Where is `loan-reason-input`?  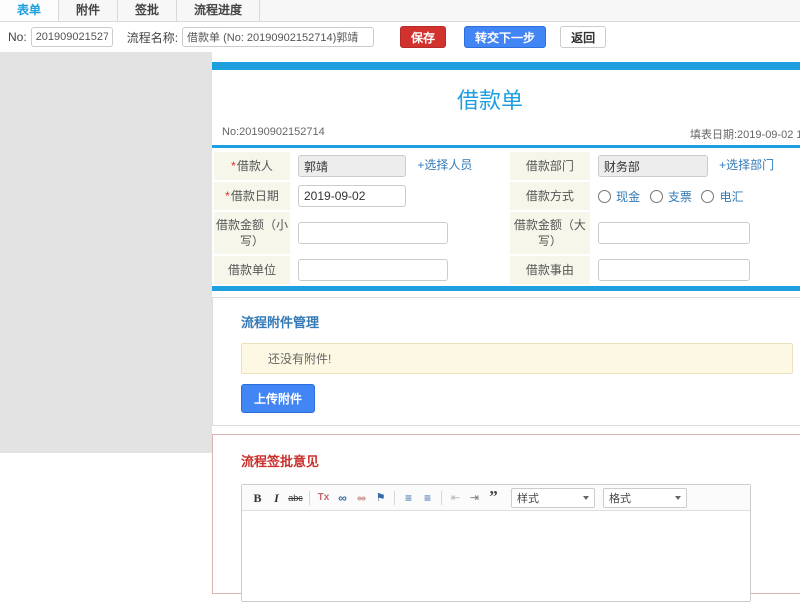
loan-reason-input is located at coordinates (673, 270).